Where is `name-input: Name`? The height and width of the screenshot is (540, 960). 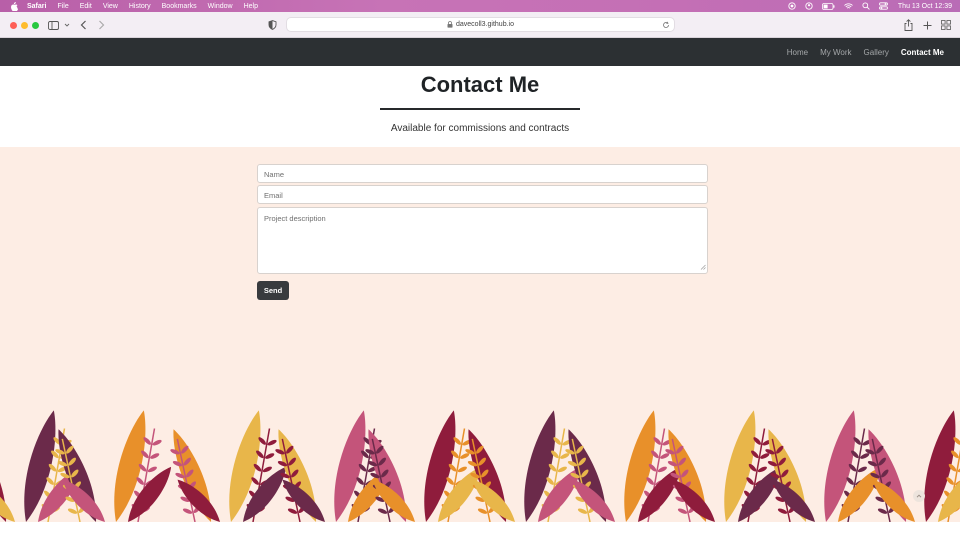
name-input: Name is located at coordinates (482, 173).